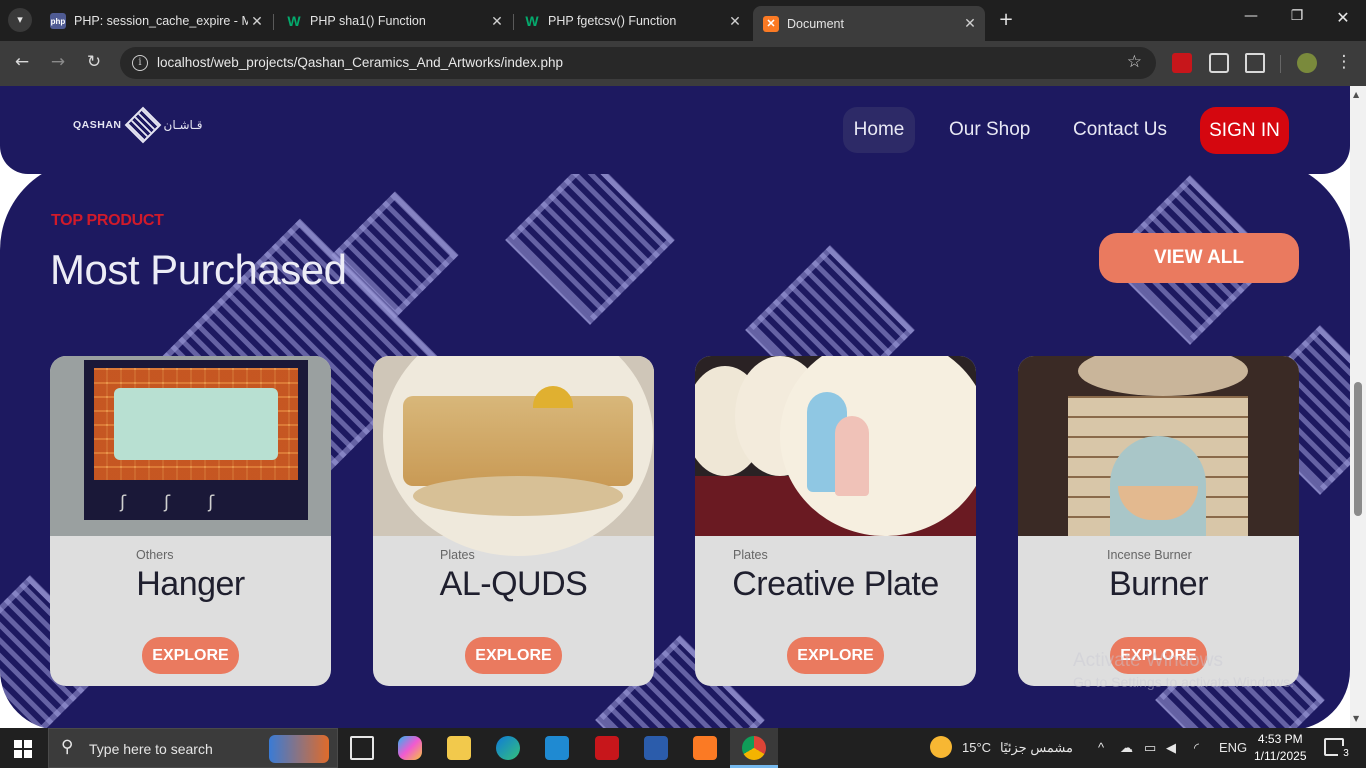 The width and height of the screenshot is (1366, 768). What do you see at coordinates (1182, 63) in the screenshot?
I see `pdf-extension-icon` at bounding box center [1182, 63].